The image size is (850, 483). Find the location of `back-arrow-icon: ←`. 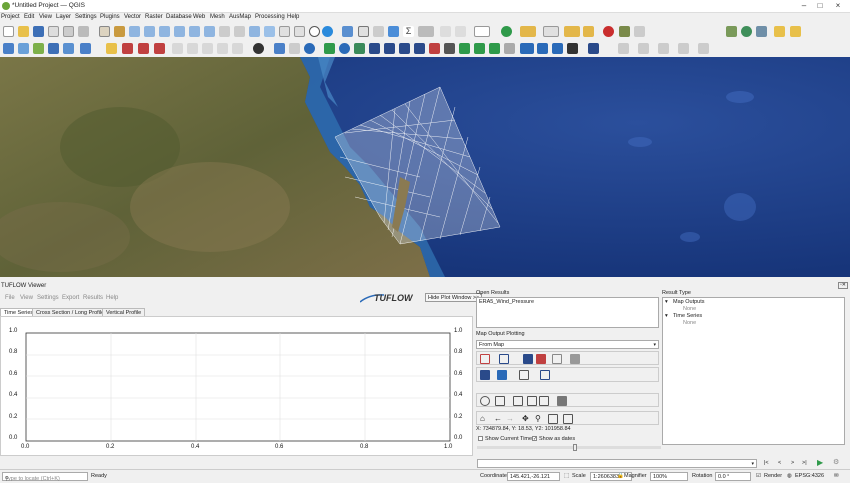

back-arrow-icon: ← is located at coordinates (499, 419).